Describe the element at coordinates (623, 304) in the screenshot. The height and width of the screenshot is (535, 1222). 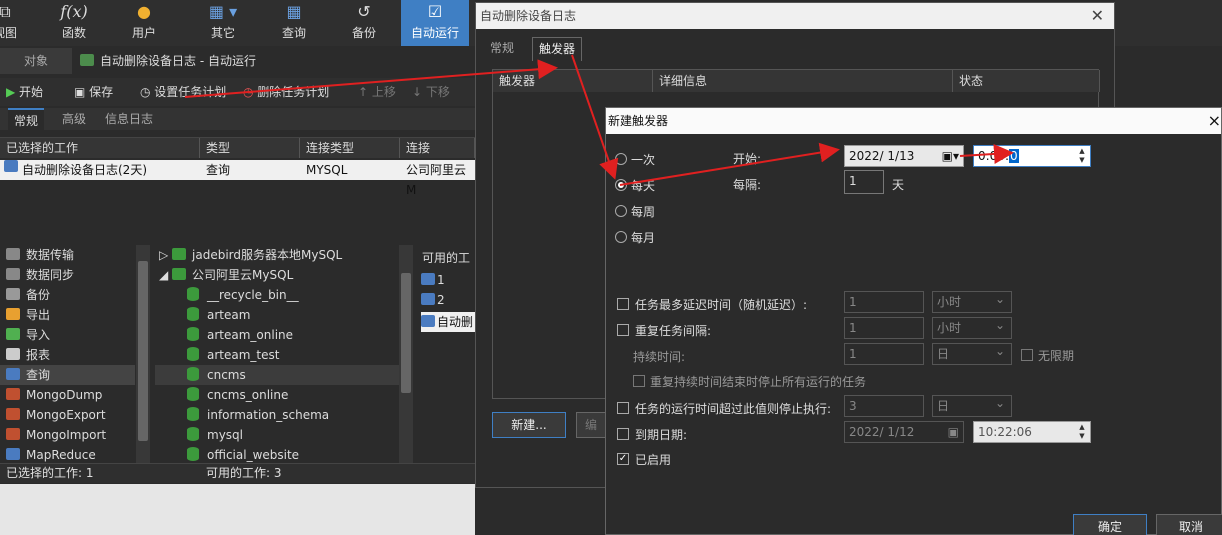
I see `max-delay-checkbox` at that location.